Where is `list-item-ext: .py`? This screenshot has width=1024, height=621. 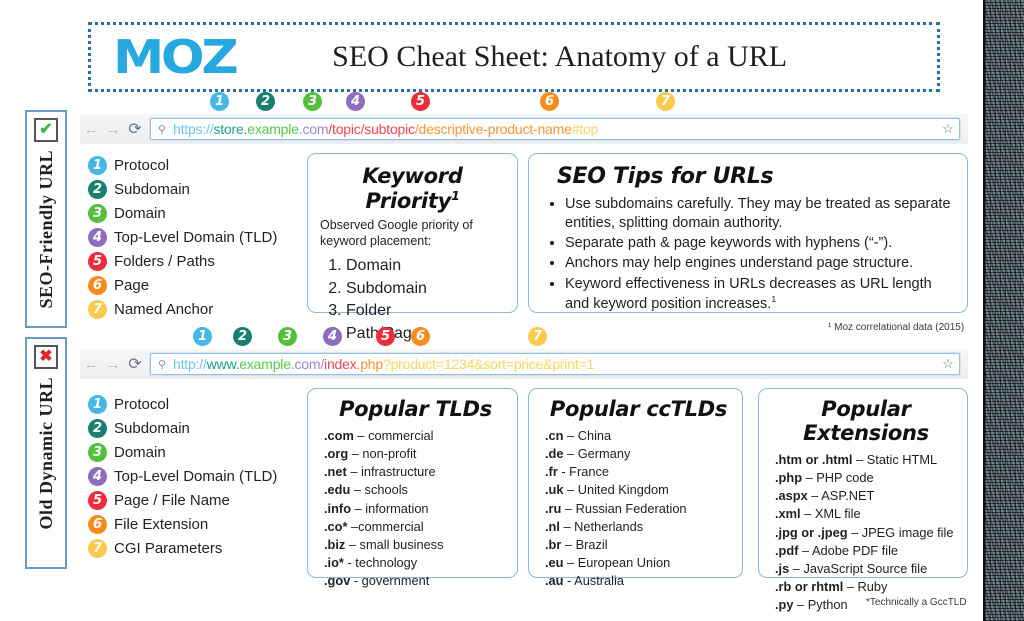 list-item-ext: .py is located at coordinates (784, 605).